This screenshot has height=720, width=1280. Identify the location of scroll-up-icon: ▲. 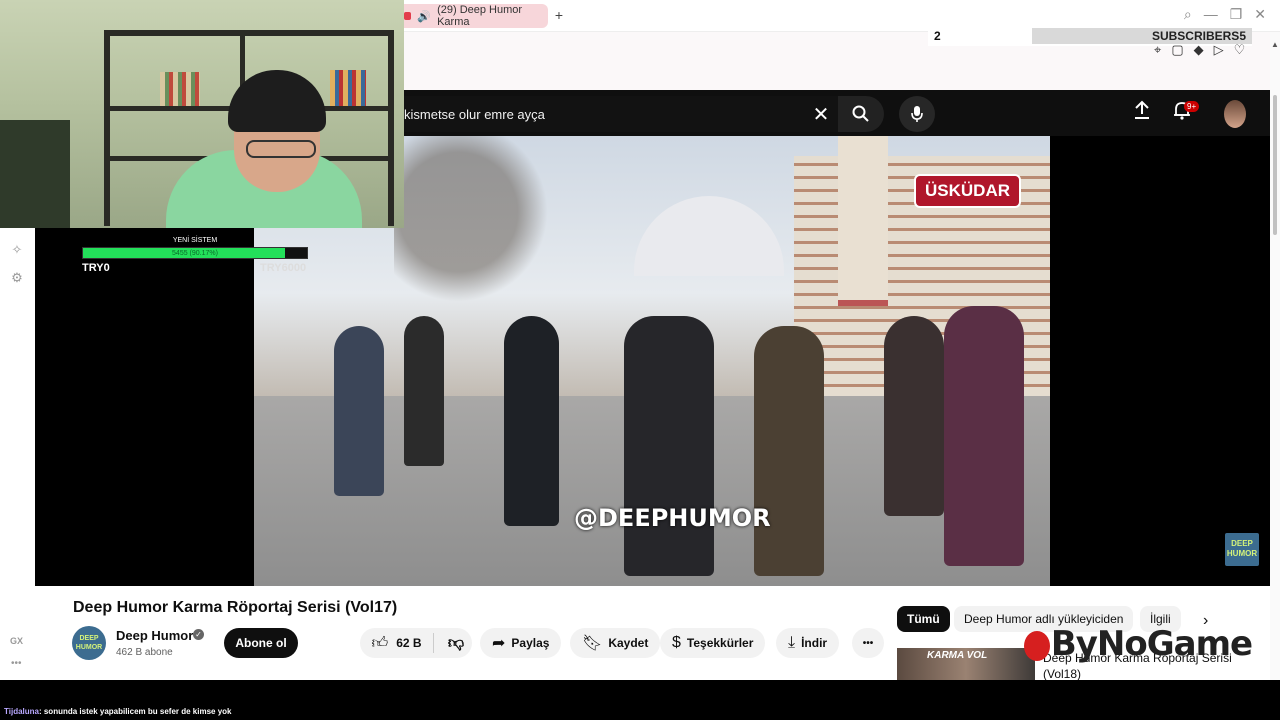
(1275, 44).